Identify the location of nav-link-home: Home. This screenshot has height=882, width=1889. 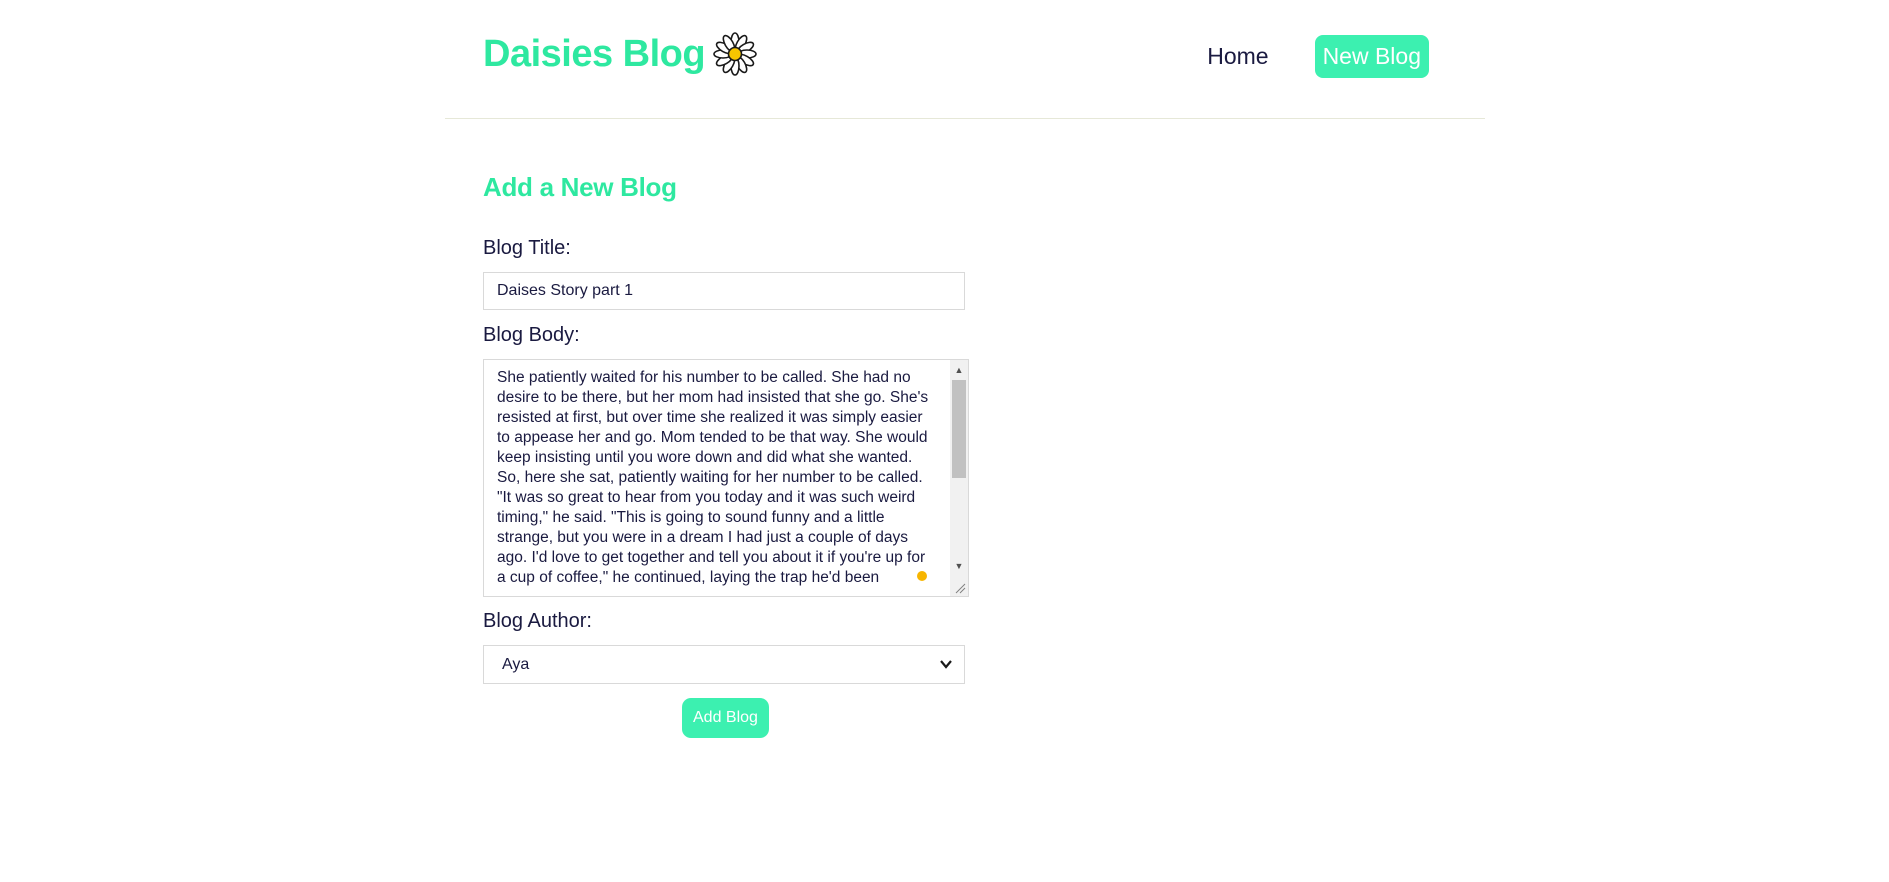
(1237, 56).